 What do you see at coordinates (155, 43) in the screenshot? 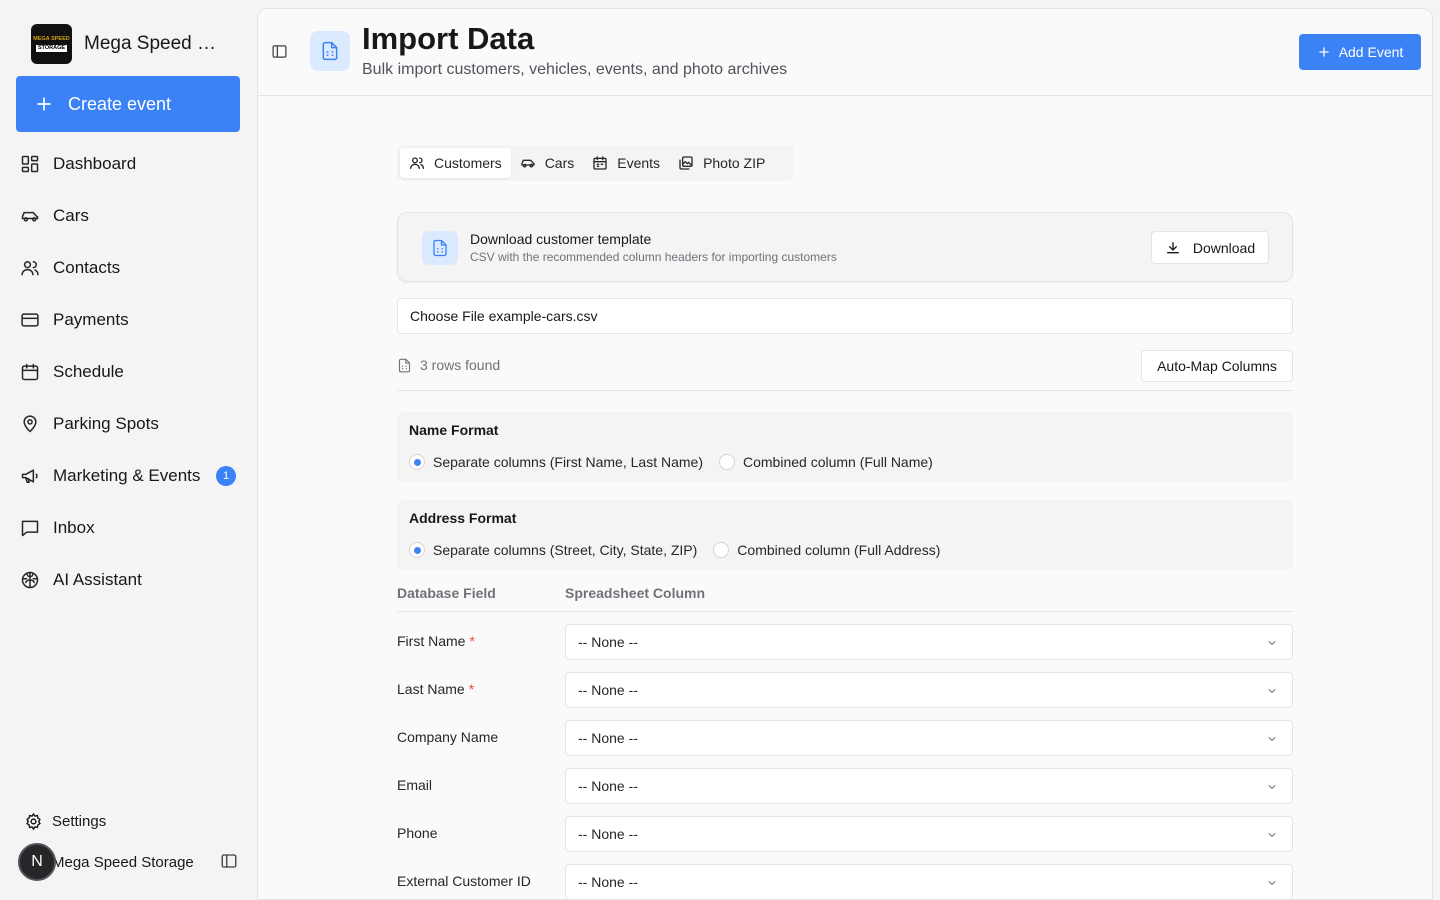
I see `brand-name: Mega Speed Storage` at bounding box center [155, 43].